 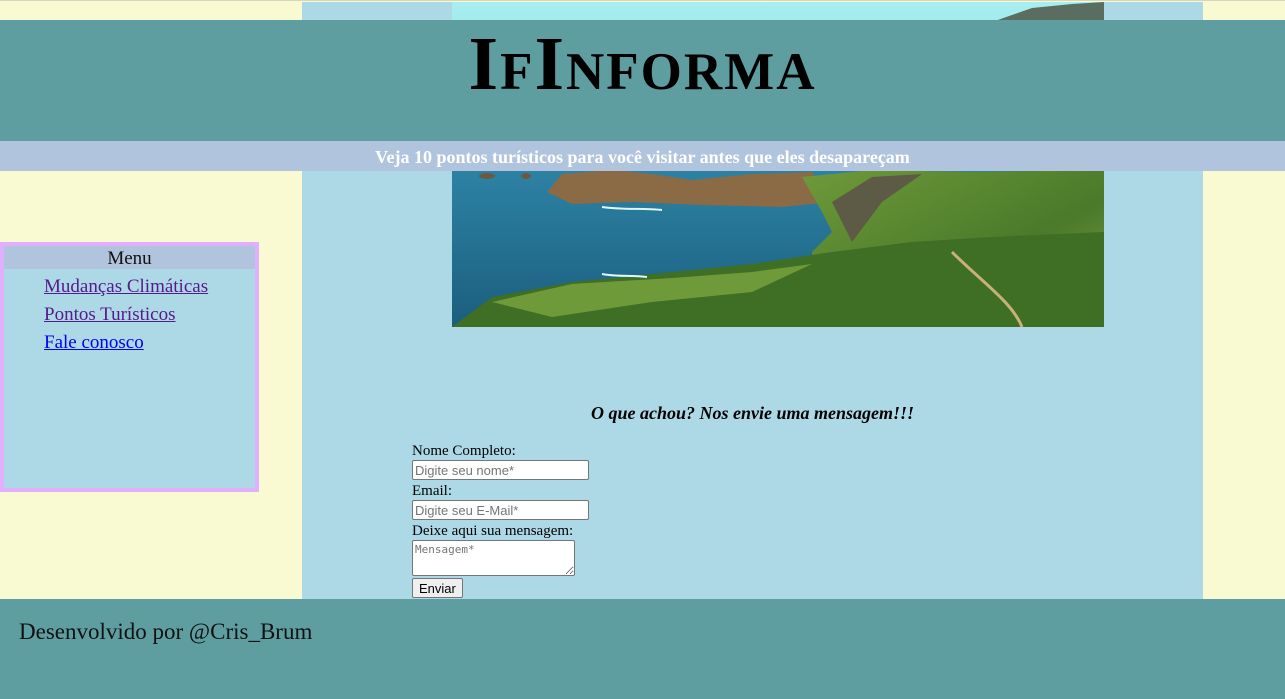 I want to click on menu-item: Fale conosco, so click(x=149, y=343).